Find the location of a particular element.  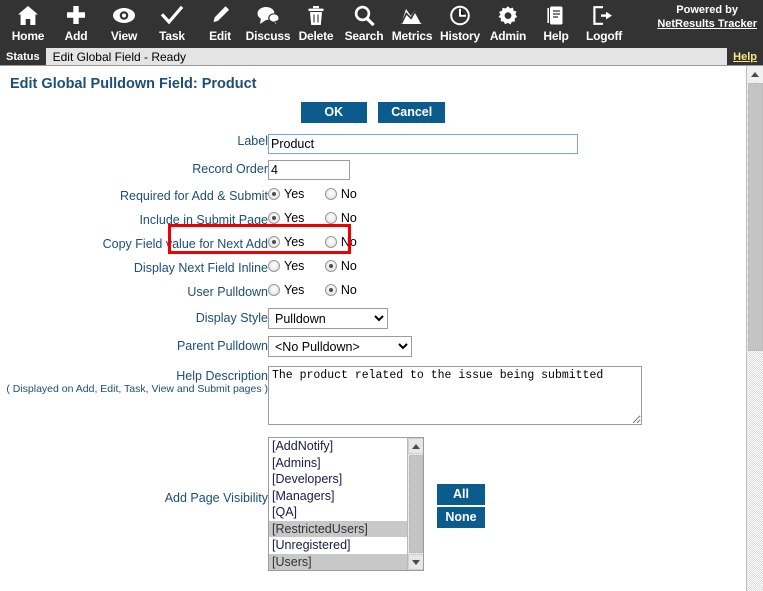

powered-by-text: Powered by is located at coordinates (707, 10).